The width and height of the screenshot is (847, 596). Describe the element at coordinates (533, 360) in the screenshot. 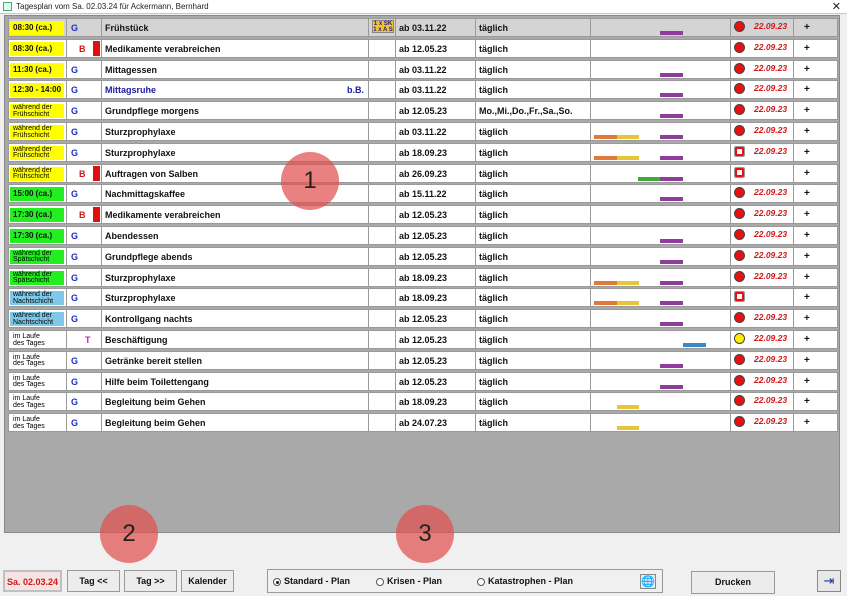

I see `frequency-cell: täglich` at that location.